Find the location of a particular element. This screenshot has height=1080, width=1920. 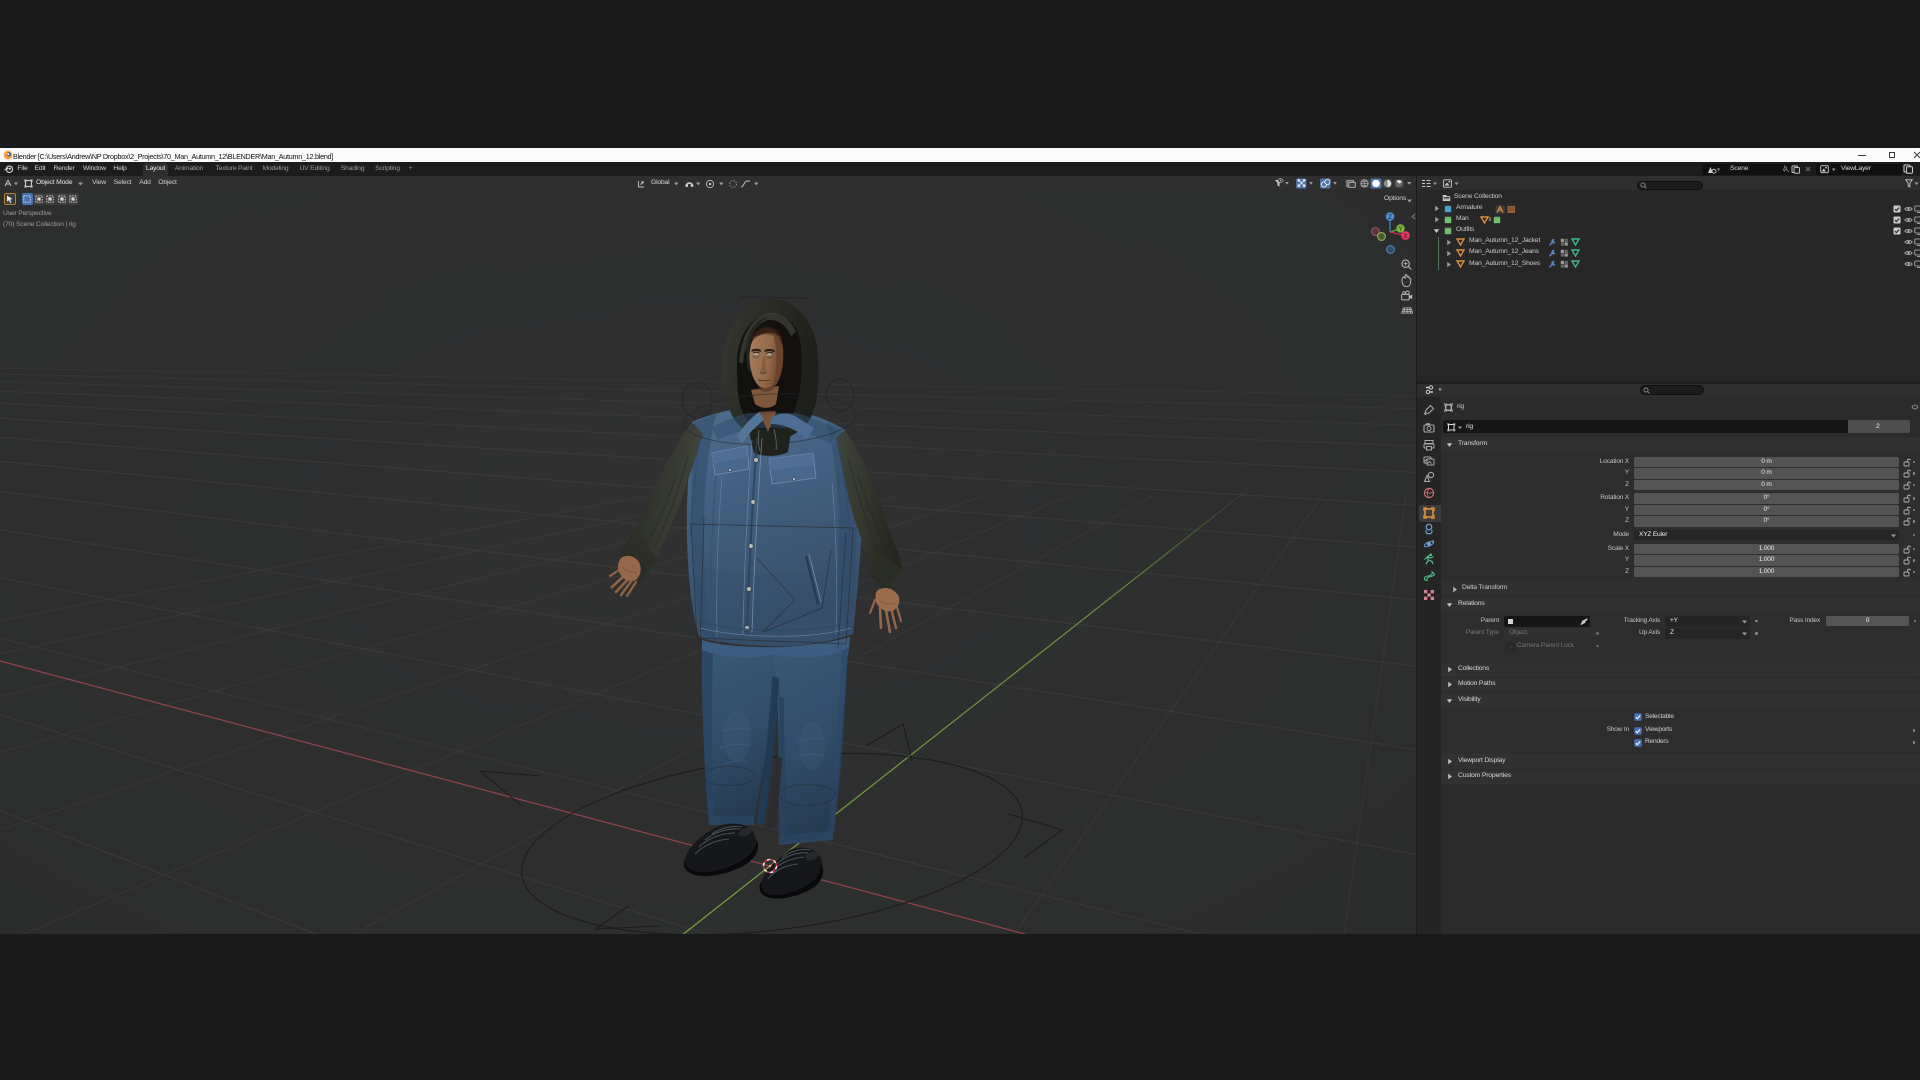

svg-text: Y is located at coordinates (1400, 229).